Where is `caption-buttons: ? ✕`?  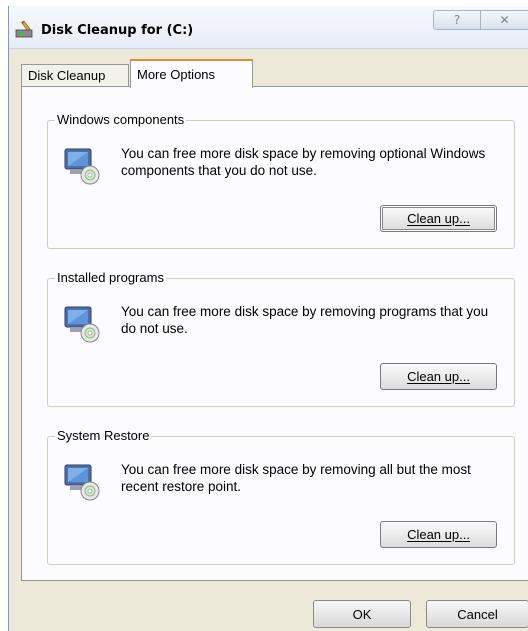 caption-buttons: ? ✕ is located at coordinates (480, 21).